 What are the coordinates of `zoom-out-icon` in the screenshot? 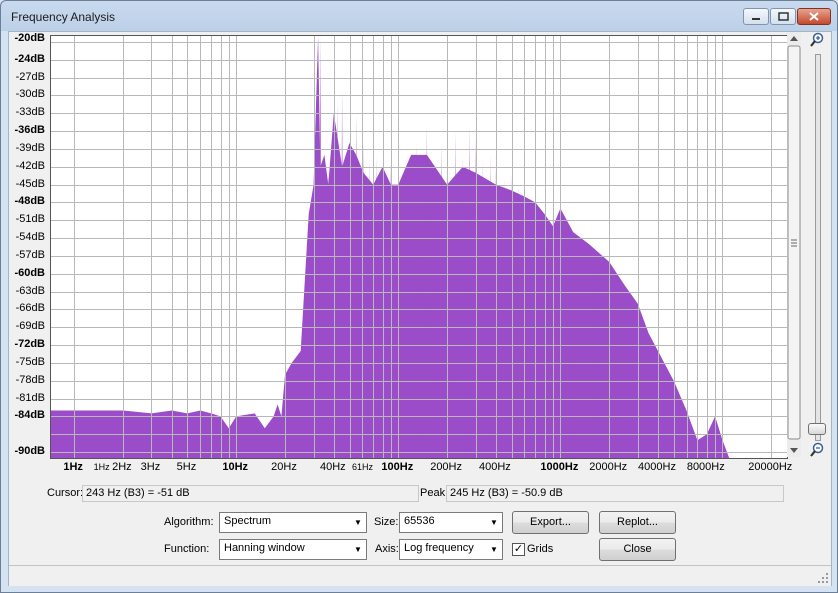 It's located at (817, 450).